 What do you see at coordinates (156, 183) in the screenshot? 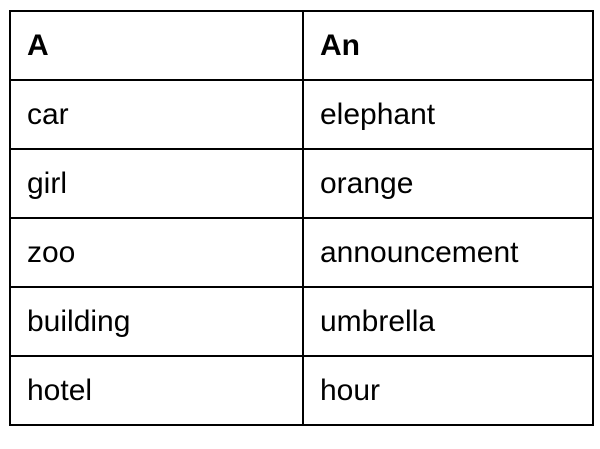
I see `cell-a: girl` at bounding box center [156, 183].